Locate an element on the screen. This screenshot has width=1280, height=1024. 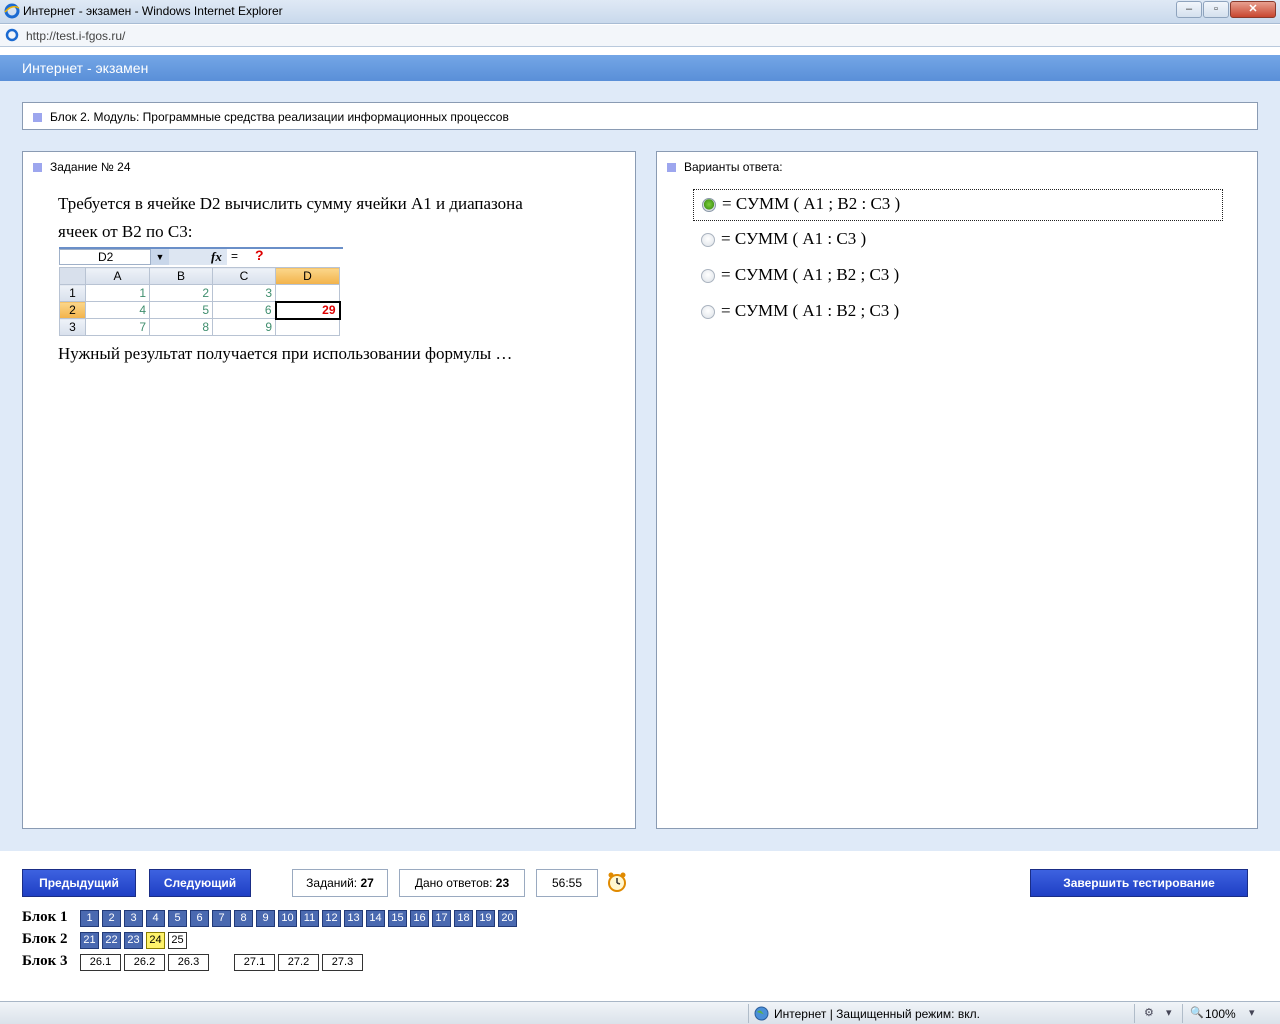
task-number-12: 12 is located at coordinates (331, 918).